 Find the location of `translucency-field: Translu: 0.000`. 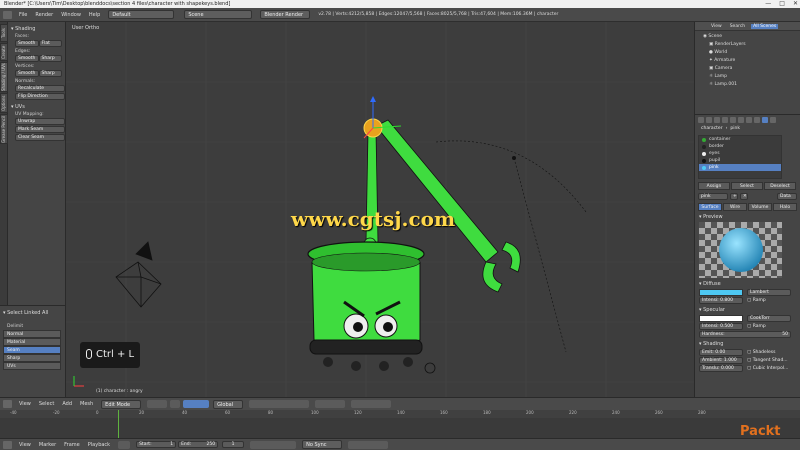

translucency-field: Translu: 0.000 is located at coordinates (721, 368).